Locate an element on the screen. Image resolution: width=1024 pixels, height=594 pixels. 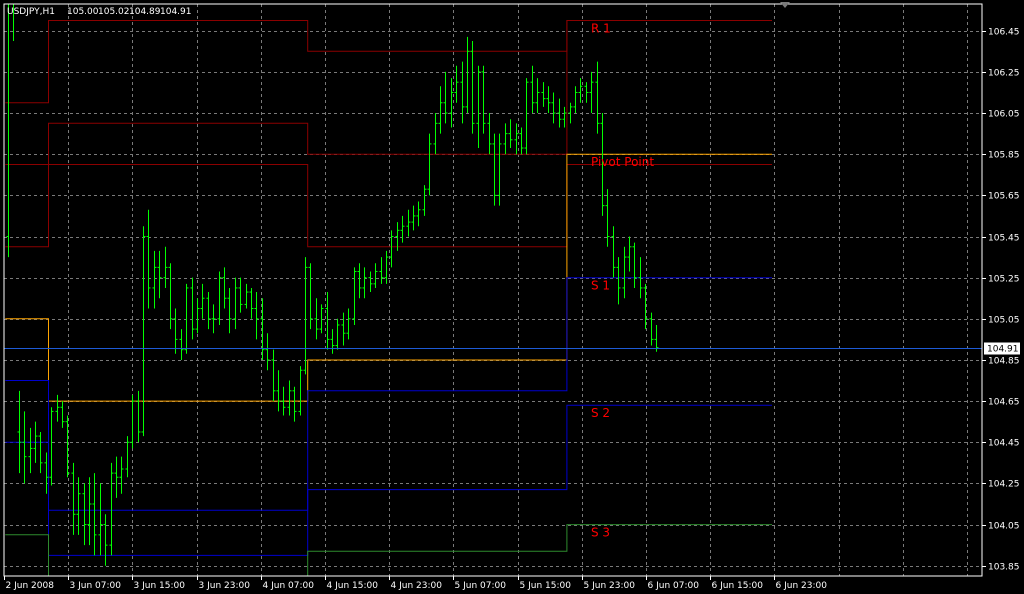
y-tick-label: 105.45 is located at coordinates (1004, 239).